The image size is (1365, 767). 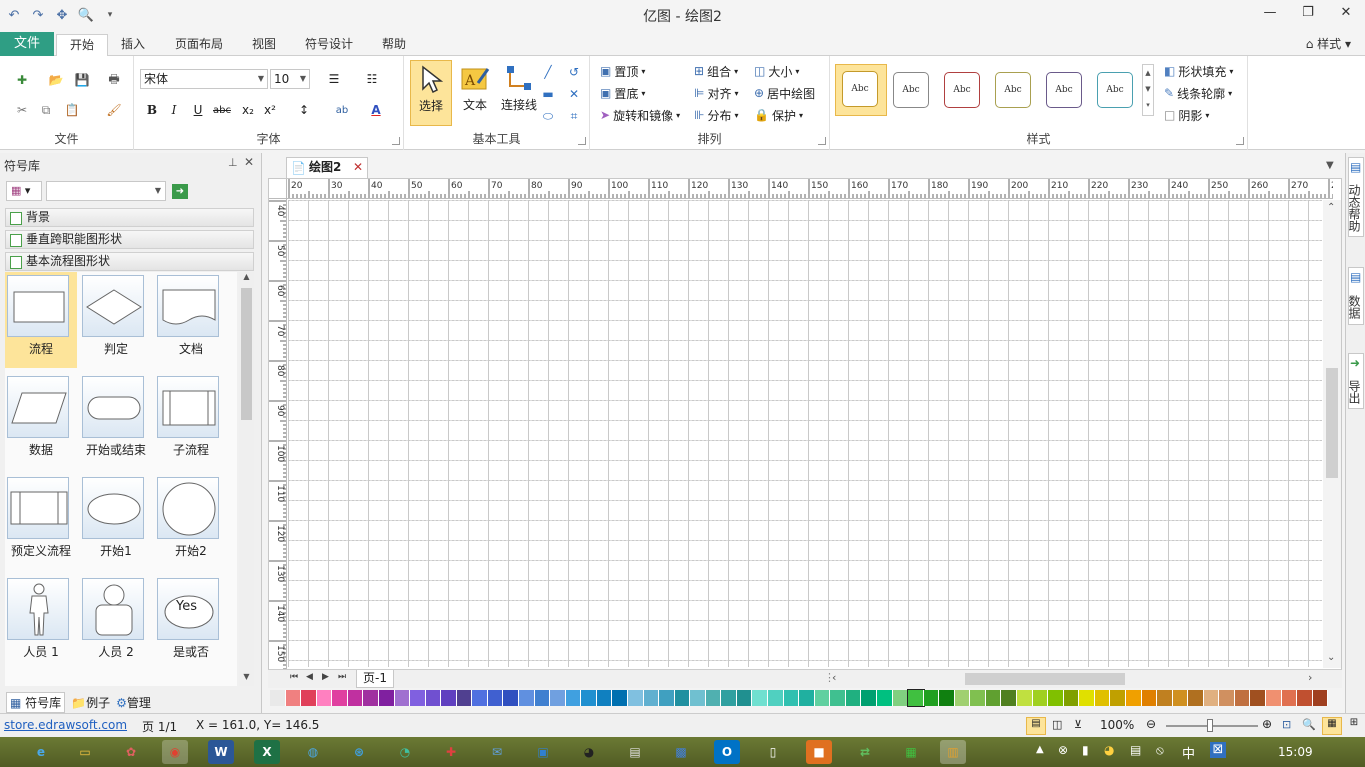 I want to click on tab-list-icon: ▼, so click(x=1330, y=165).